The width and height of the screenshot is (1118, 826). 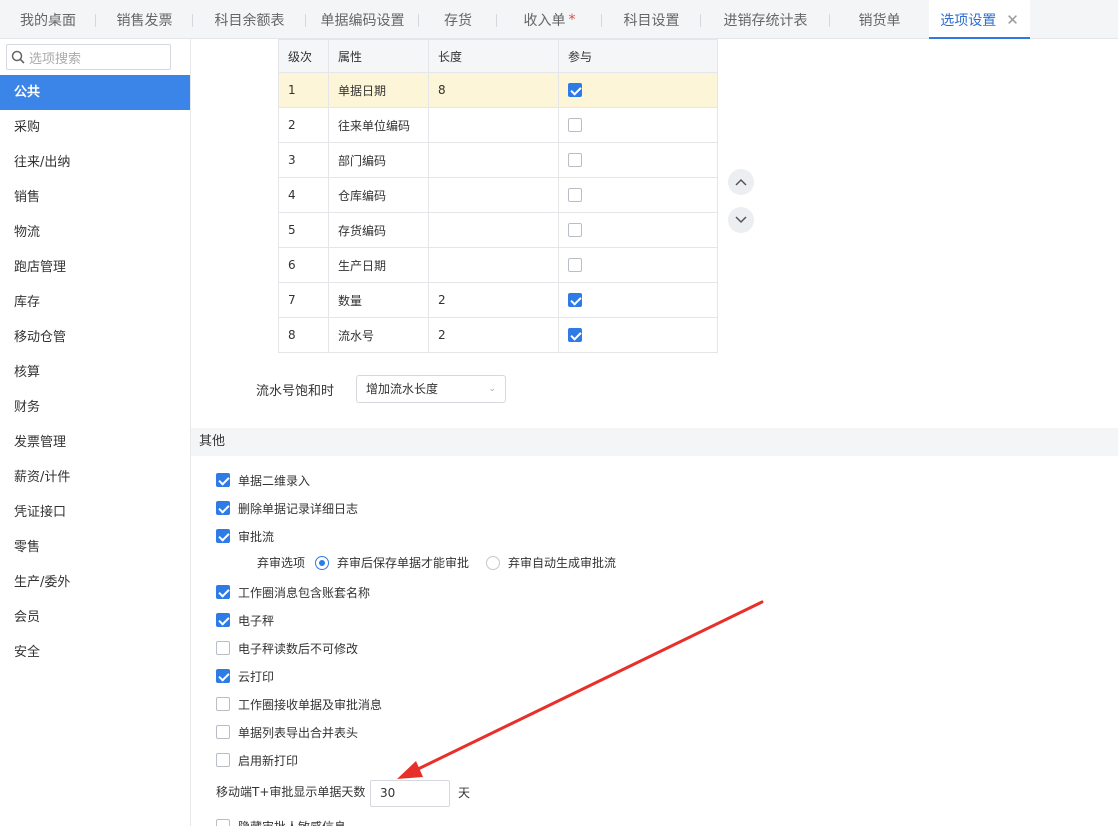 I want to click on tab-desktop: 我的桌面, so click(x=48, y=19).